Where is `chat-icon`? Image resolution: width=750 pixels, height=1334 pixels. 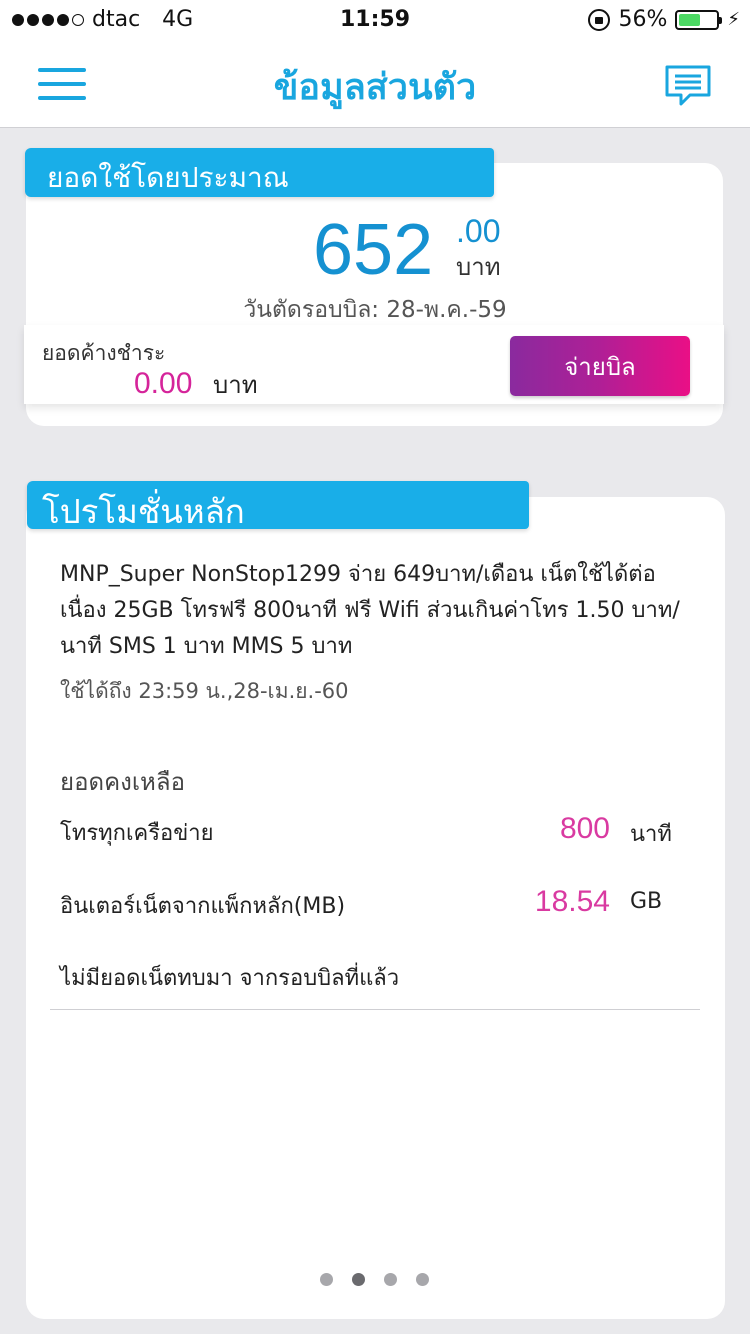
chat-icon is located at coordinates (688, 86).